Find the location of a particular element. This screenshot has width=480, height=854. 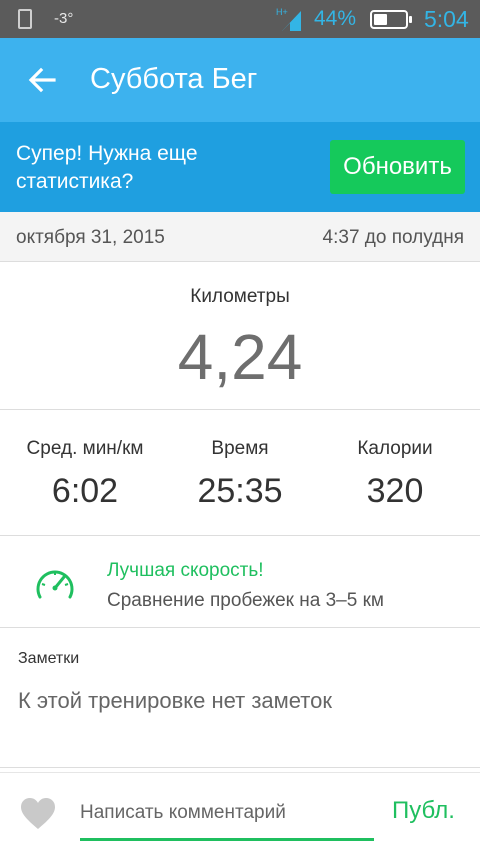

stat-calories: Калории 320 is located at coordinates (395, 460).